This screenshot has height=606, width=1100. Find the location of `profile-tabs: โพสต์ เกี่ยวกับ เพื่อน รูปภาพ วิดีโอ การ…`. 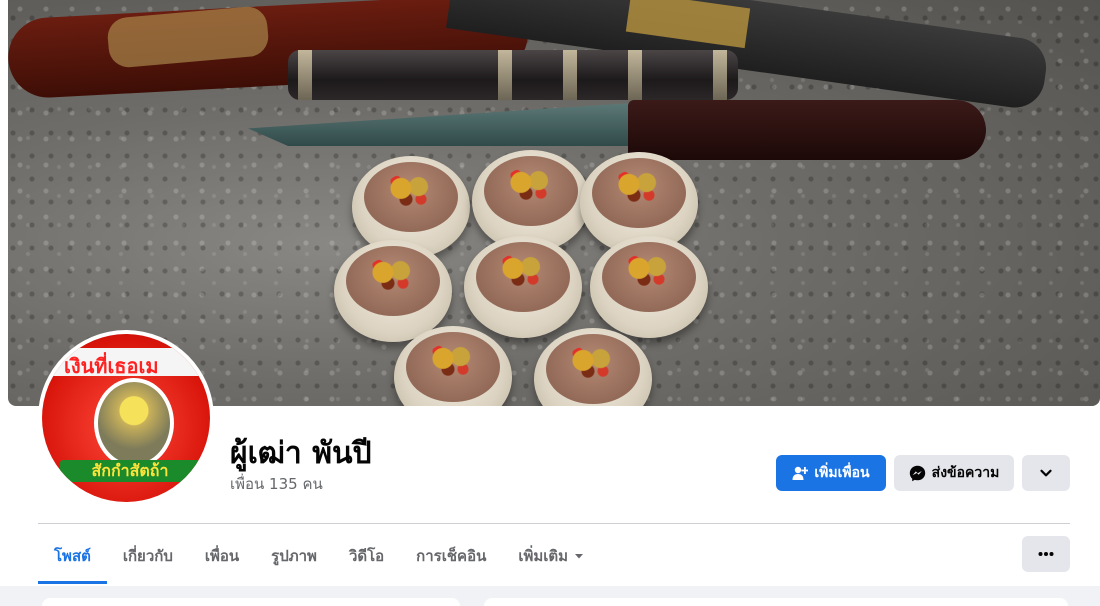

profile-tabs: โพสต์ เกี่ยวกับ เพื่อน รูปภาพ วิดีโอ การ… is located at coordinates (319, 556).